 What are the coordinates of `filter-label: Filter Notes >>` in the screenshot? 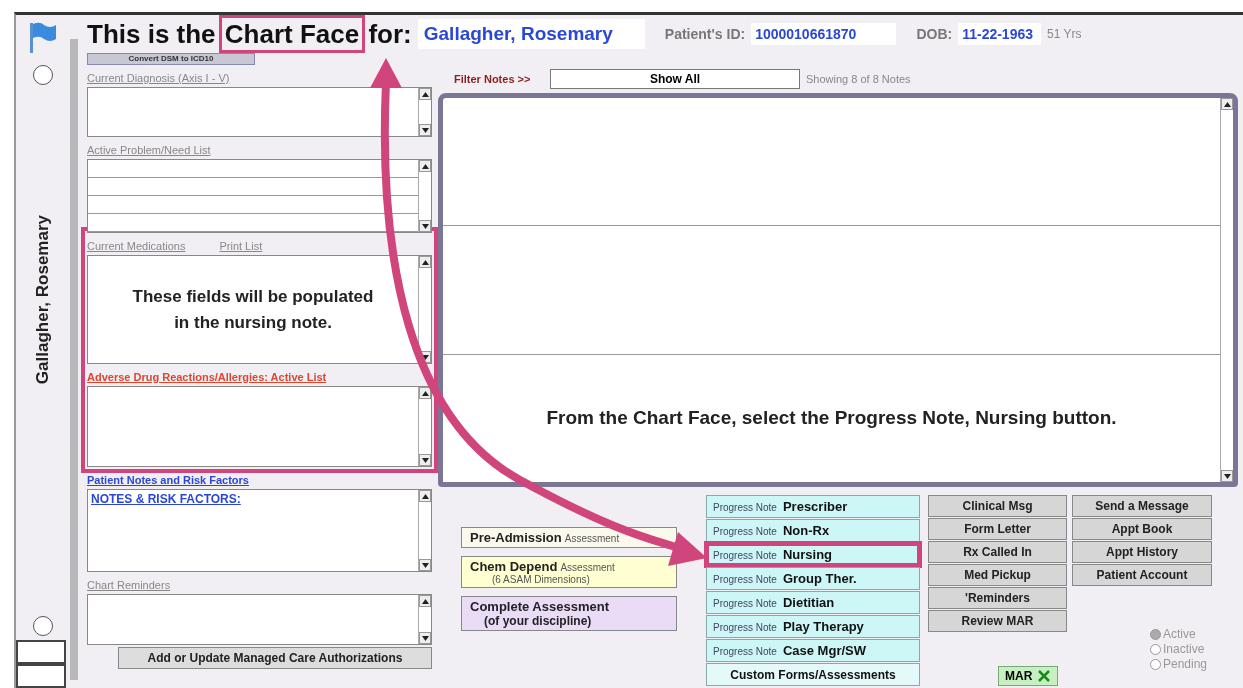 It's located at (492, 79).